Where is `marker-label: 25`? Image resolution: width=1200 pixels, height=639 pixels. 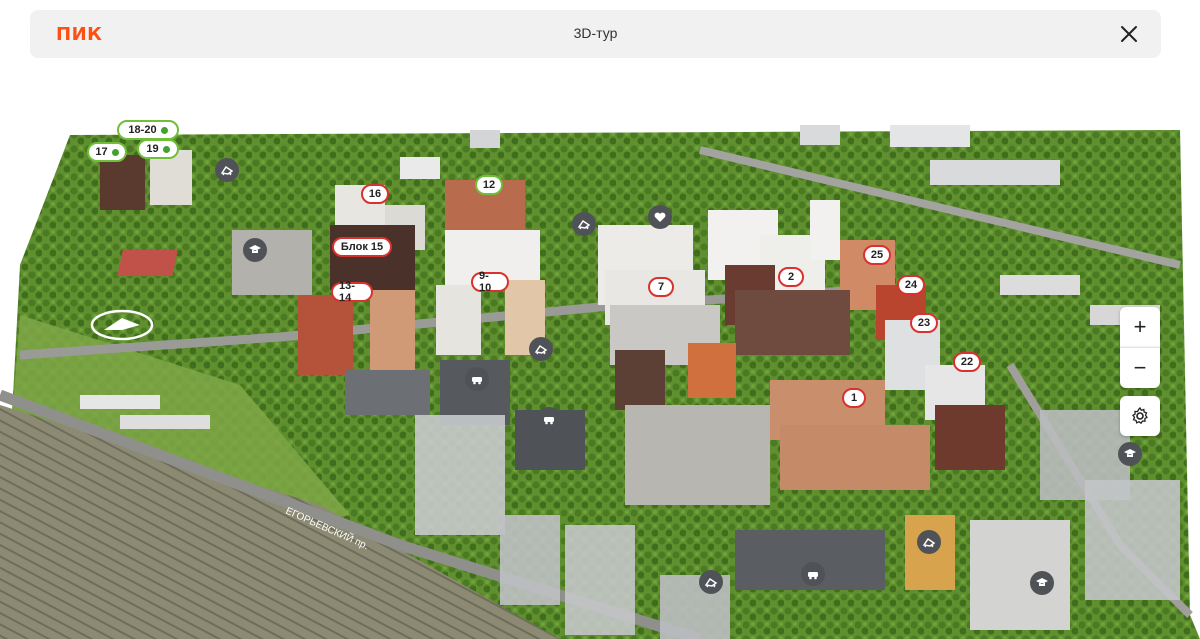
marker-label: 25 is located at coordinates (877, 255).